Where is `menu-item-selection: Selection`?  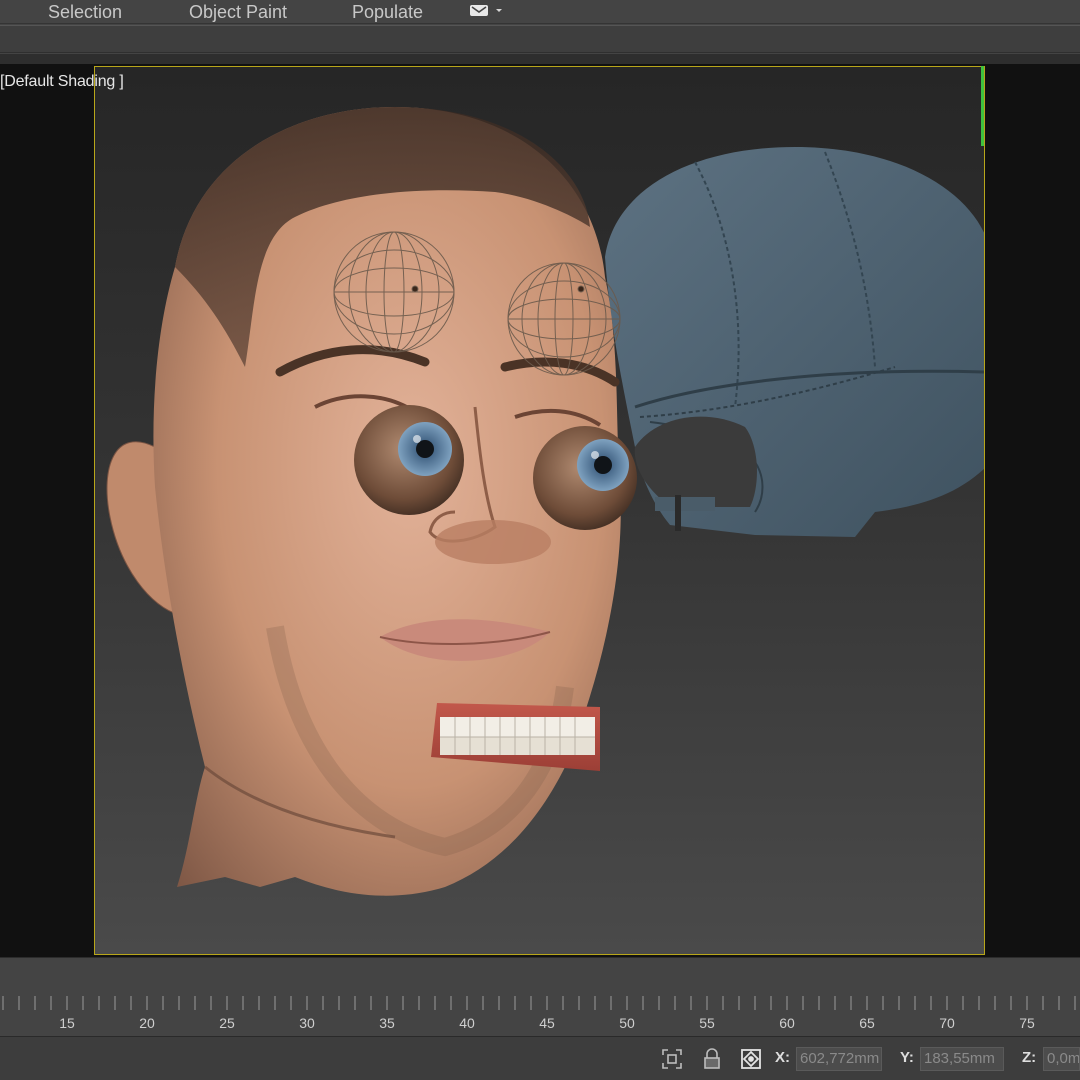
menu-item-selection: Selection is located at coordinates (85, 12).